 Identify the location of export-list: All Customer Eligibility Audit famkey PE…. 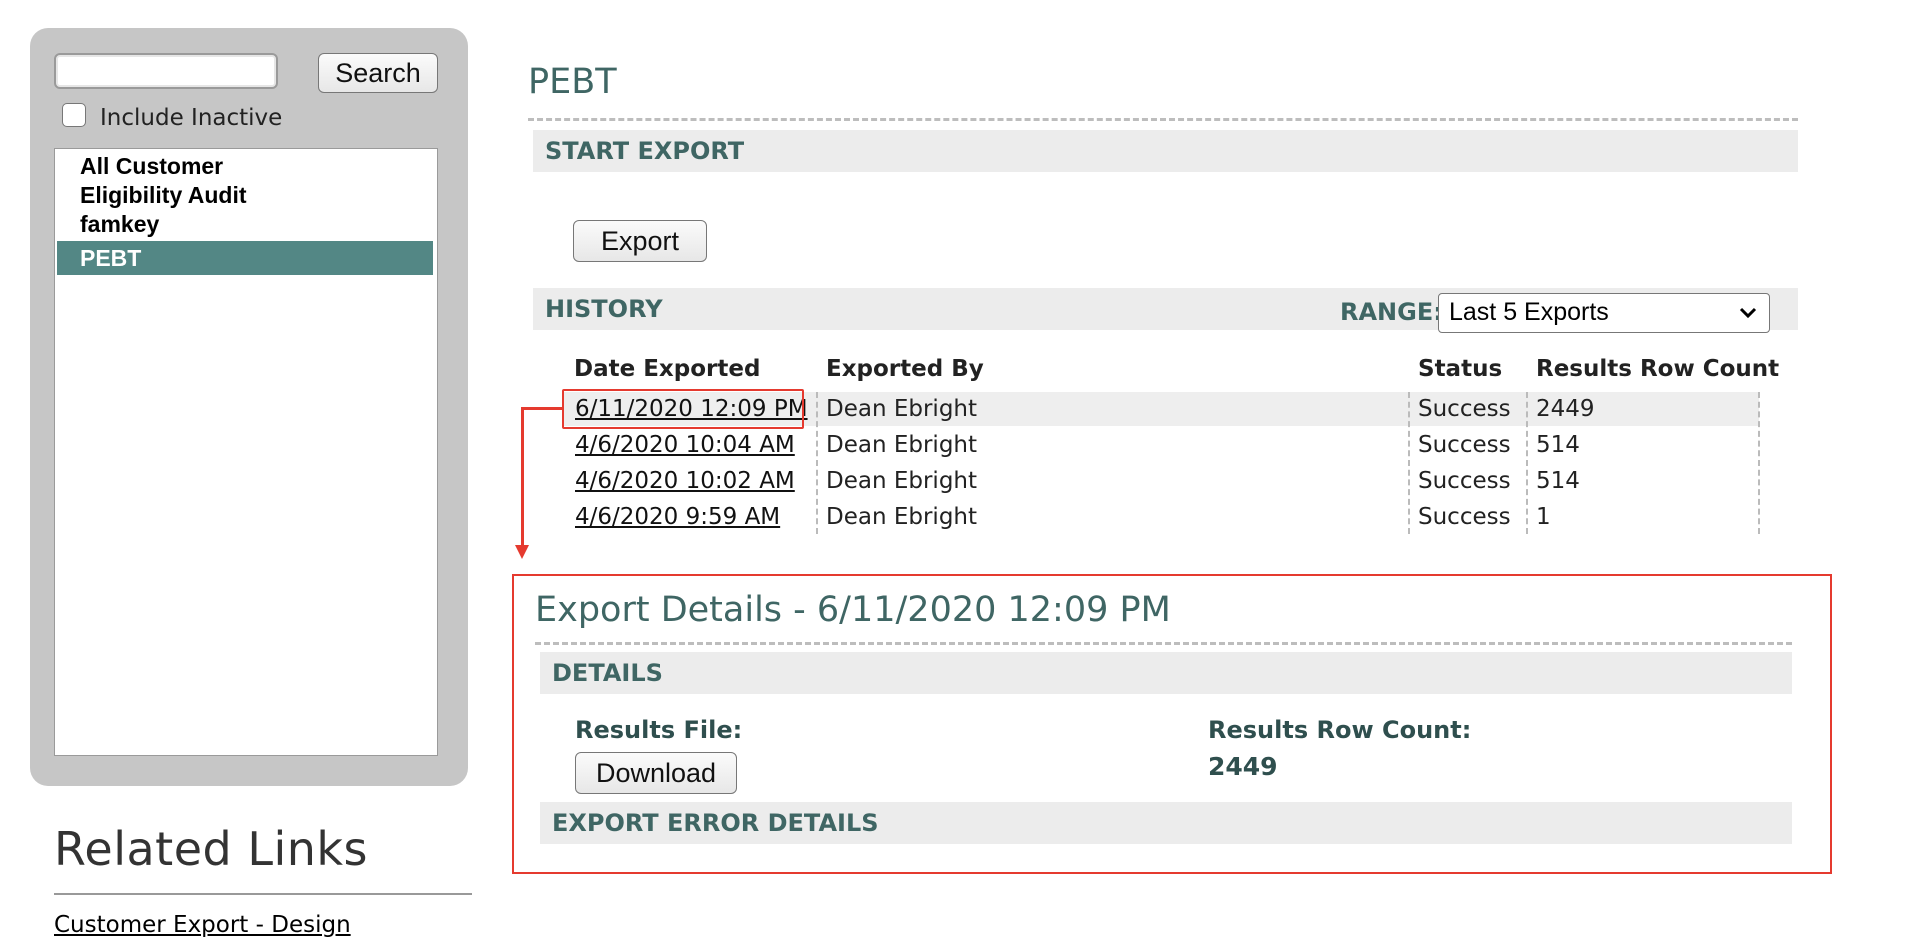
(246, 452).